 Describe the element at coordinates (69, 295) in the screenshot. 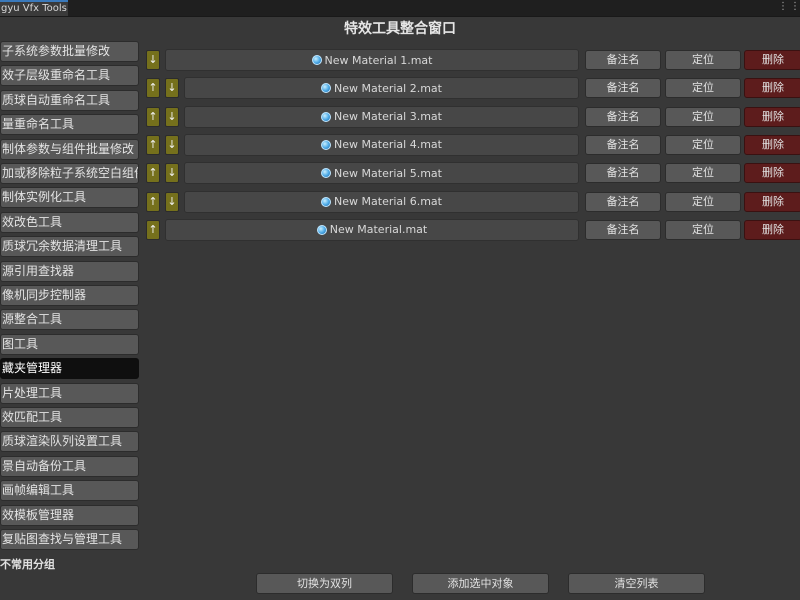

I see `sidebar-tool-button: 像机同步控制器` at that location.